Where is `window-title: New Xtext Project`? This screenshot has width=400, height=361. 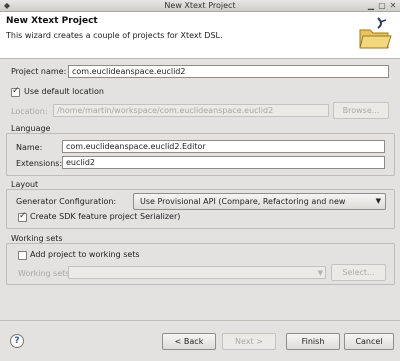
window-title: New Xtext Project is located at coordinates (200, 5).